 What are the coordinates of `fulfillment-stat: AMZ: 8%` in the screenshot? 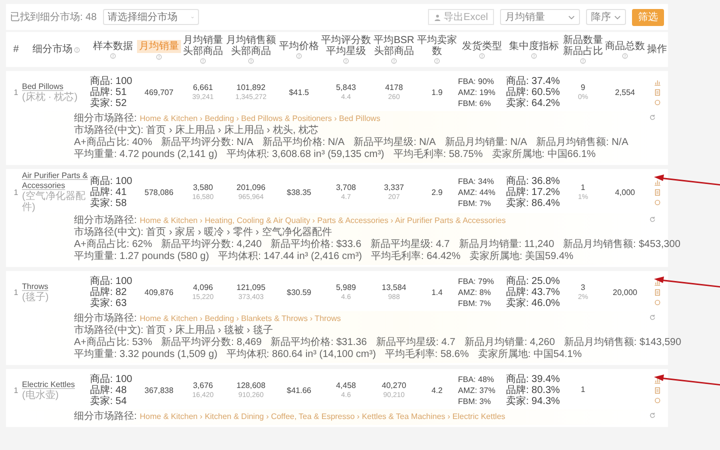 It's located at (474, 292).